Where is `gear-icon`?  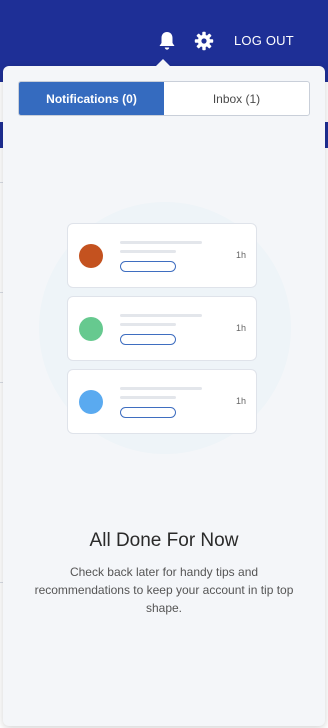
gear-icon is located at coordinates (204, 41).